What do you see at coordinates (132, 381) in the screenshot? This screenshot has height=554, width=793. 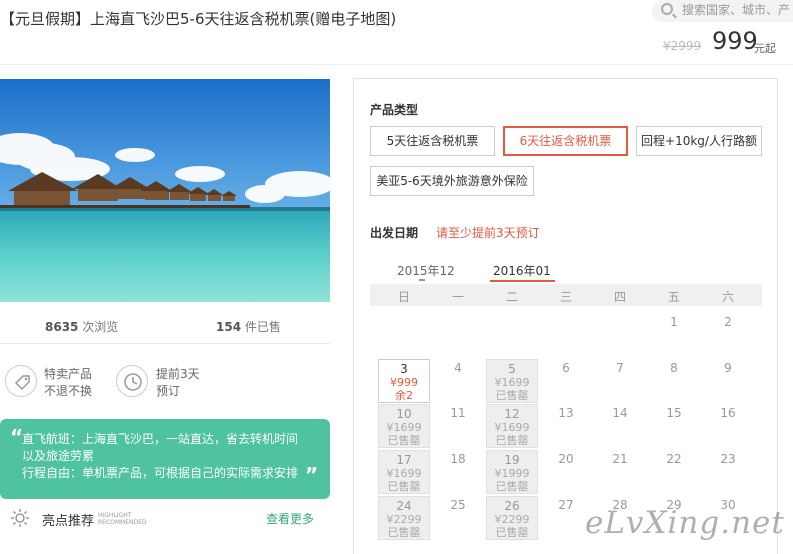 I see `clock-icon` at bounding box center [132, 381].